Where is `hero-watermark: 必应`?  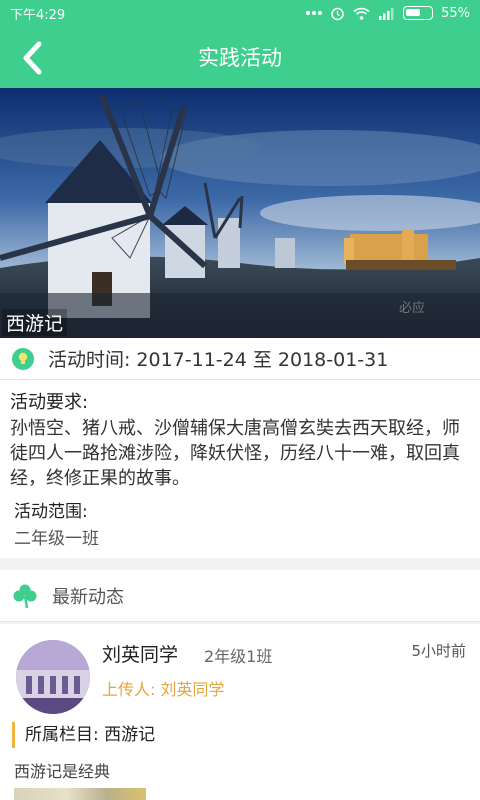
hero-watermark: 必应 is located at coordinates (411, 308).